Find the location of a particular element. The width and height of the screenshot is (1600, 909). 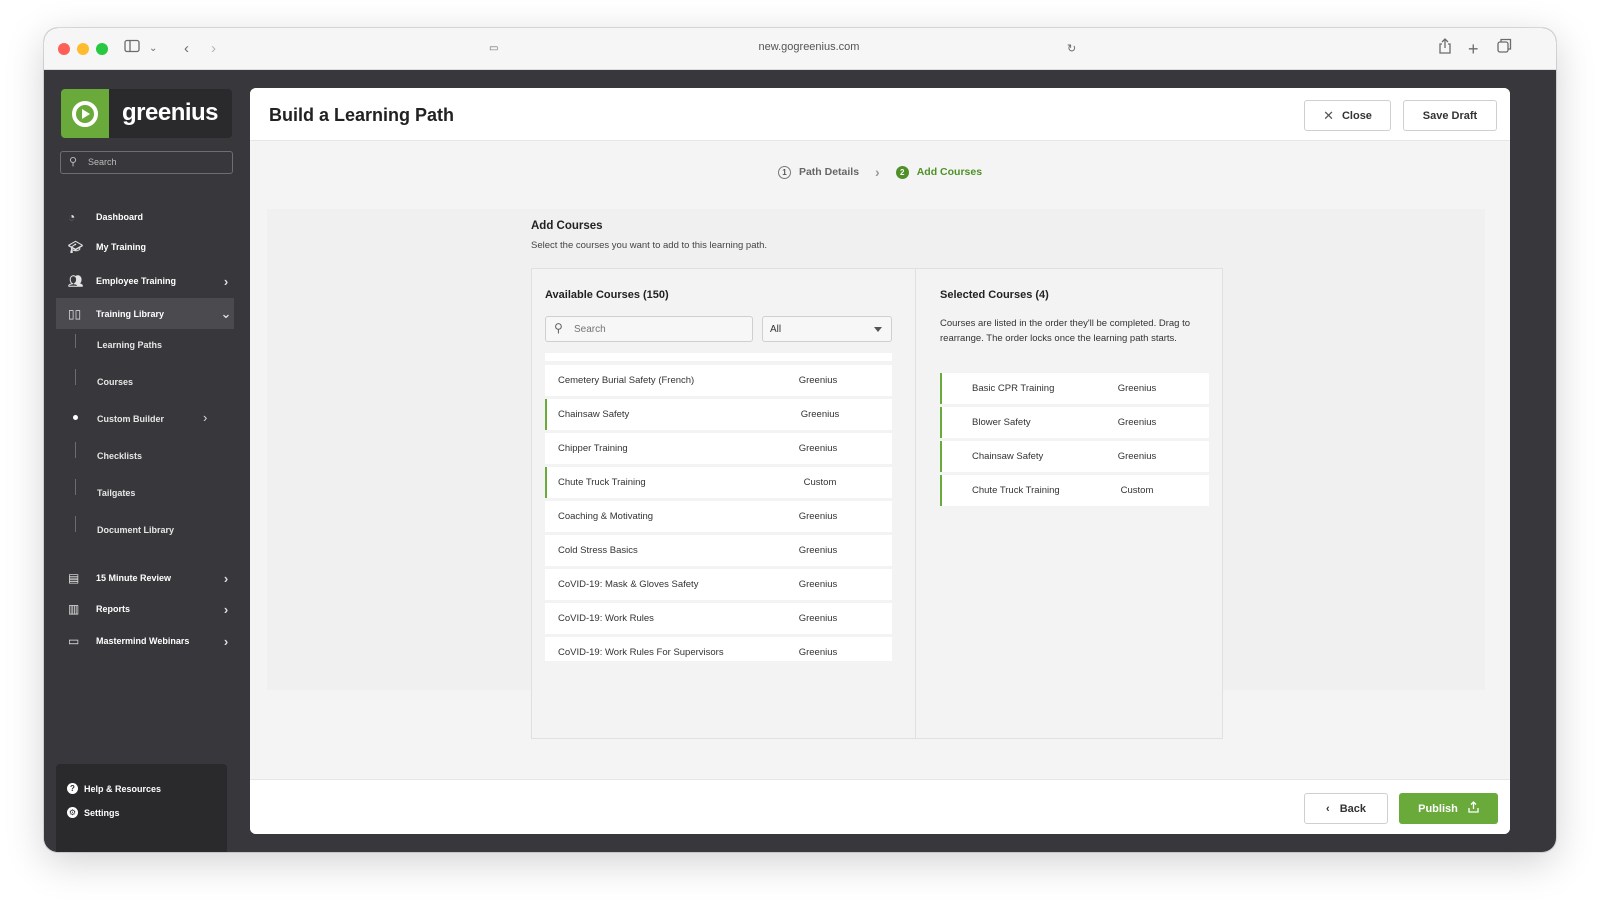

zoom-window-button is located at coordinates (102, 49).